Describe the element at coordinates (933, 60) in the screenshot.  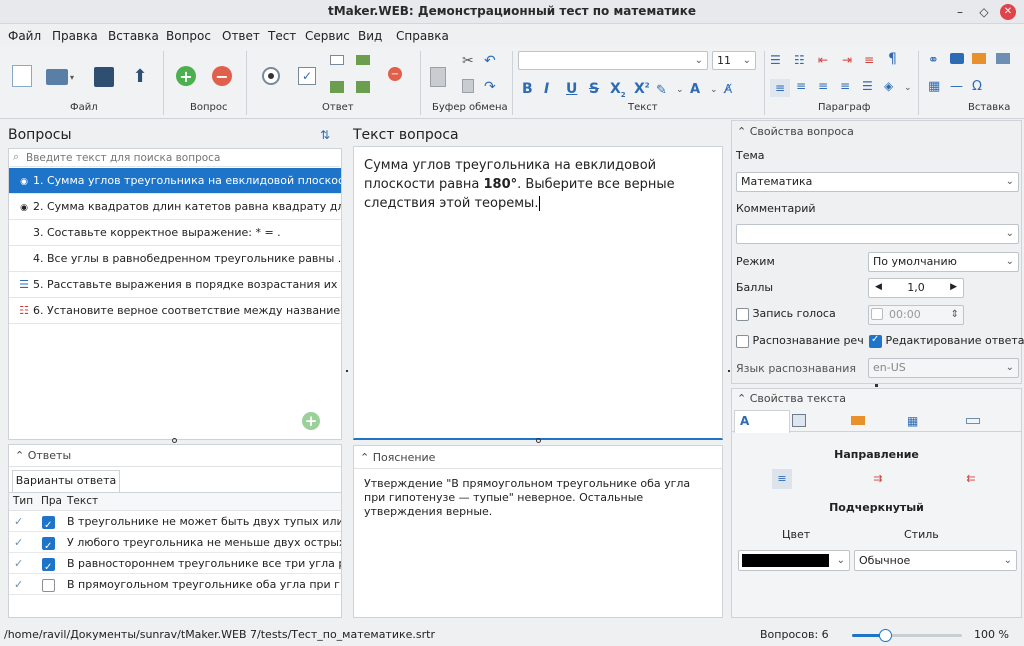
I see `link-icon: ⚭` at that location.